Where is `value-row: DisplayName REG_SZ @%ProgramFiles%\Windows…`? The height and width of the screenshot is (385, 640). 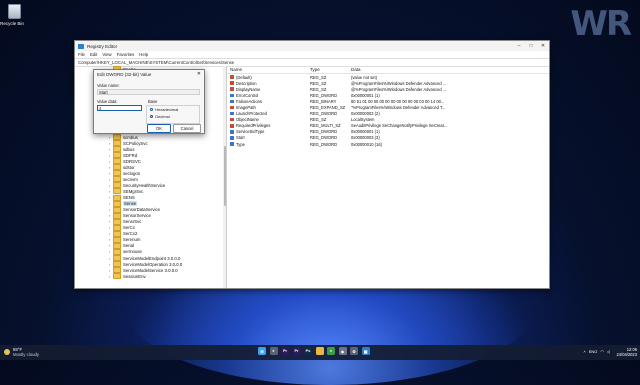 value-row: DisplayName REG_SZ @%ProgramFiles%\Windows… is located at coordinates (388, 89).